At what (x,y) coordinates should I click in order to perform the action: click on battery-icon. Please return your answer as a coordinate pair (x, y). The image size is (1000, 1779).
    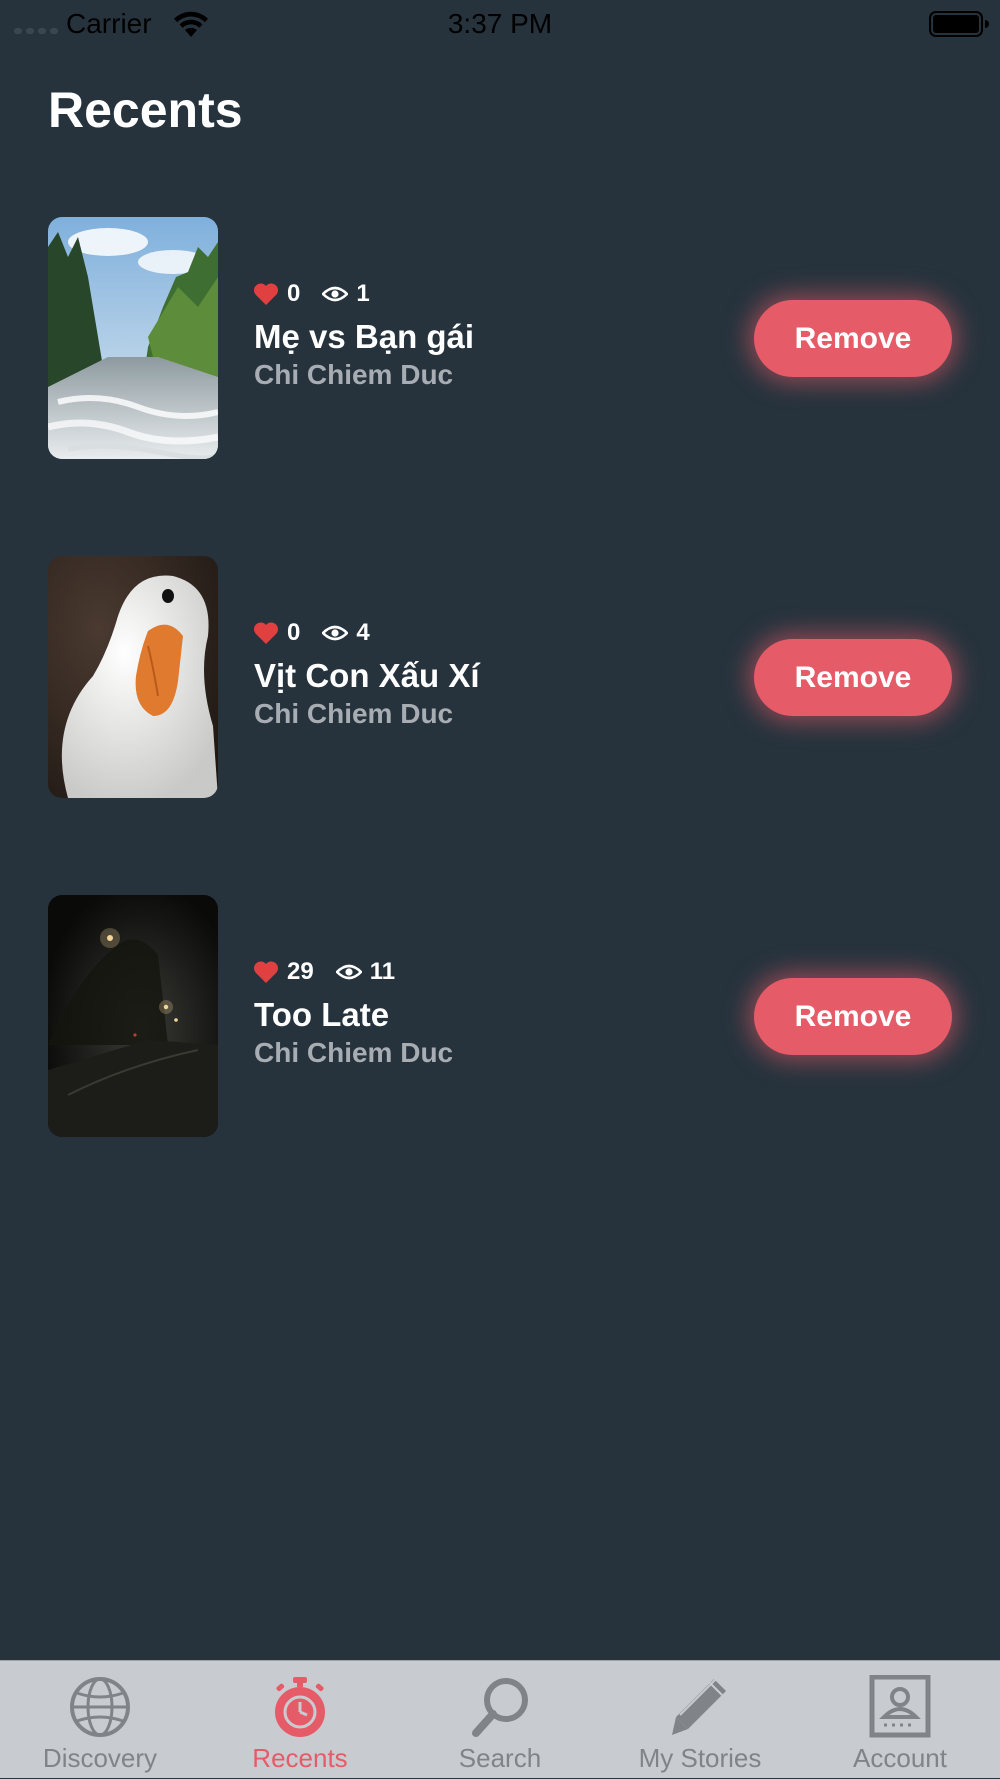
    Looking at the image, I should click on (959, 24).